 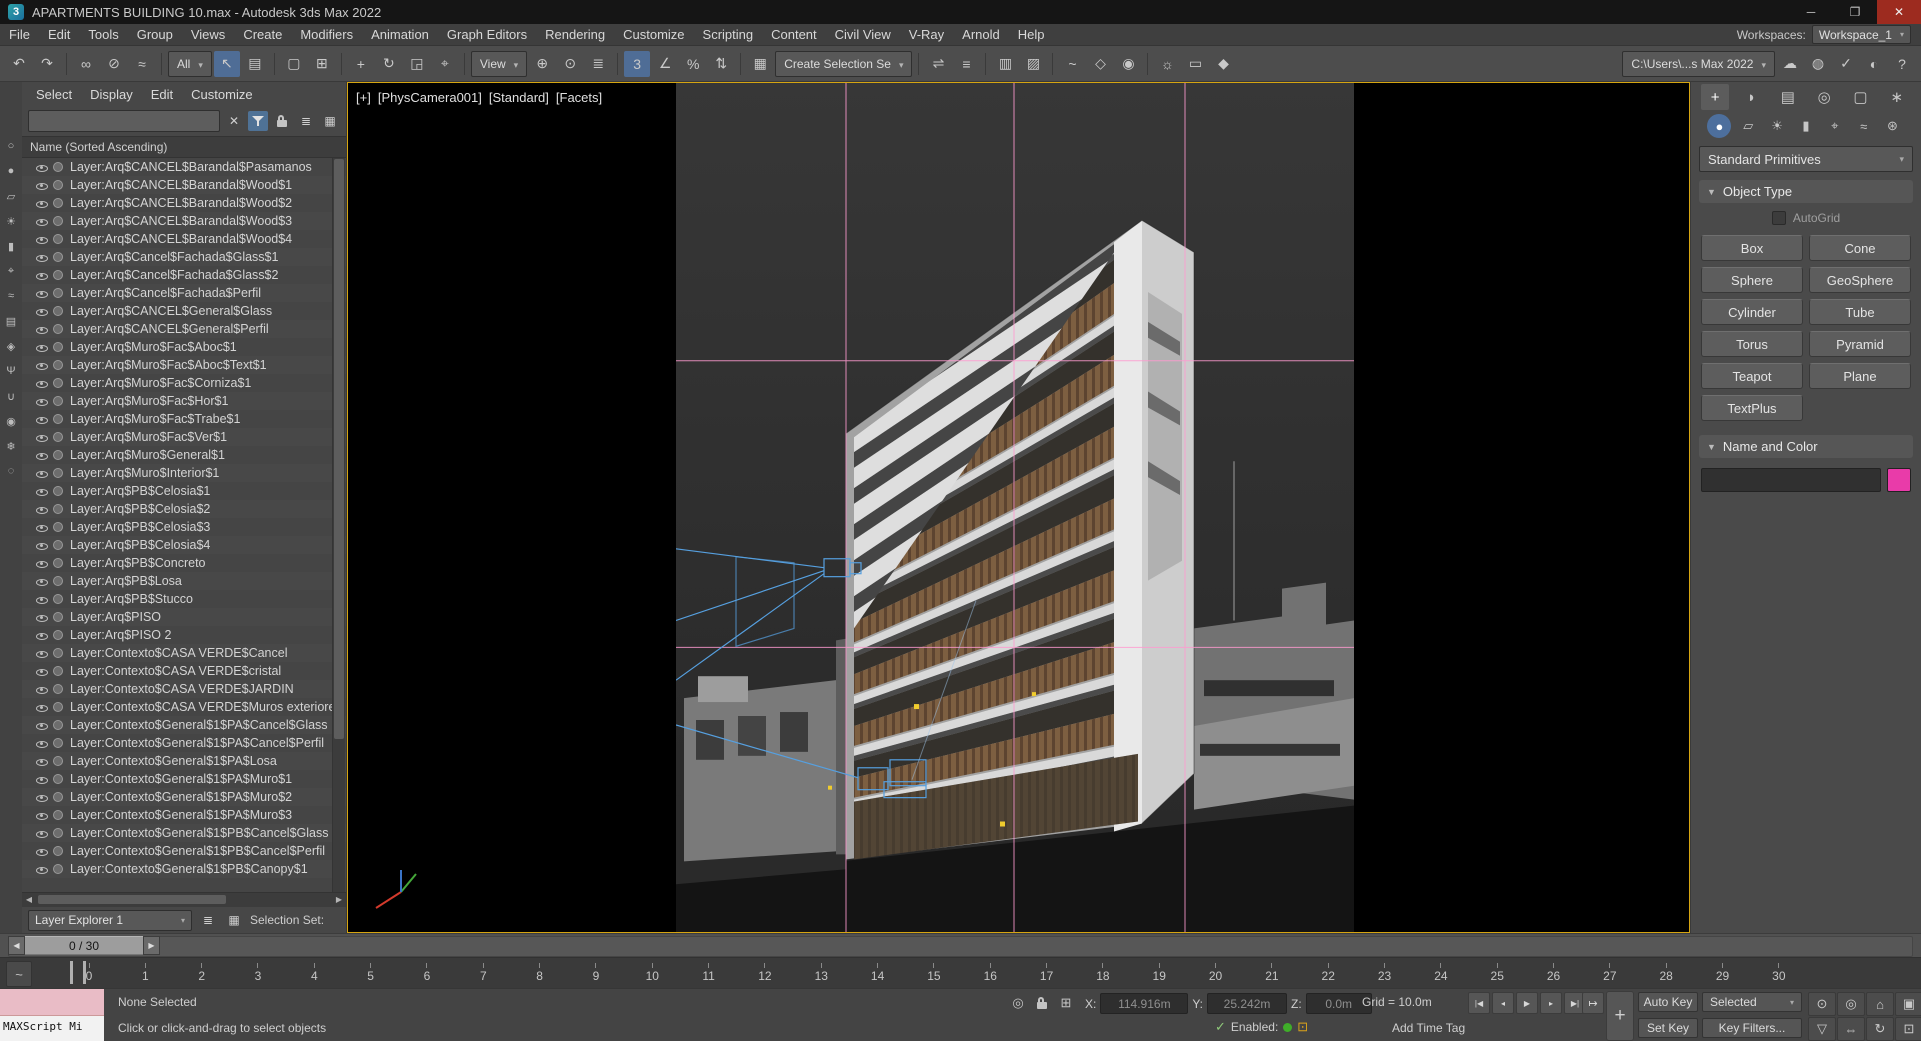 I want to click on layer-row: Layer:Contexto$General$1$PA$Muro$3, so click(x=184, y=815).